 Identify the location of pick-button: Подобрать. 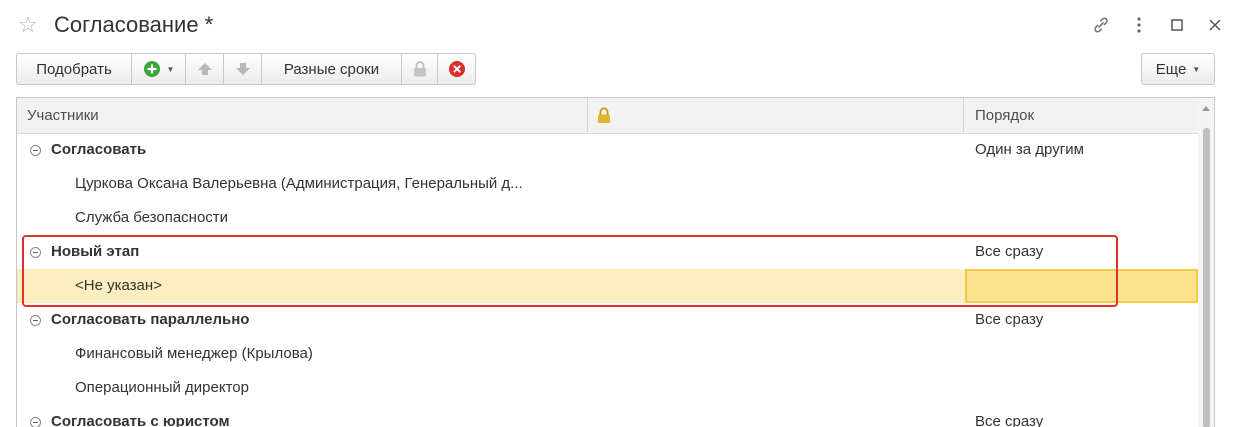
(74, 69).